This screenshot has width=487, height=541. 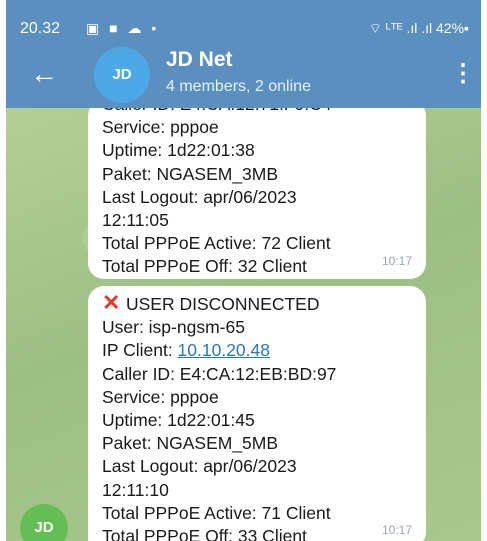 I want to click on message-line: Paket: NGASEM_3MB, so click(x=190, y=173).